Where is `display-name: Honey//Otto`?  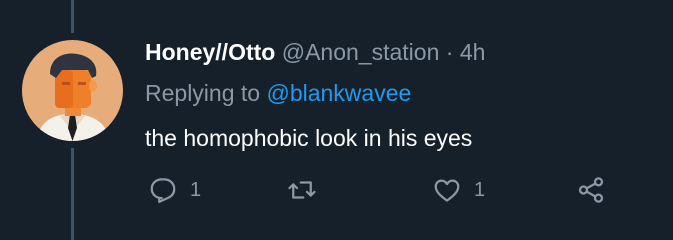 display-name: Honey//Otto is located at coordinates (210, 52).